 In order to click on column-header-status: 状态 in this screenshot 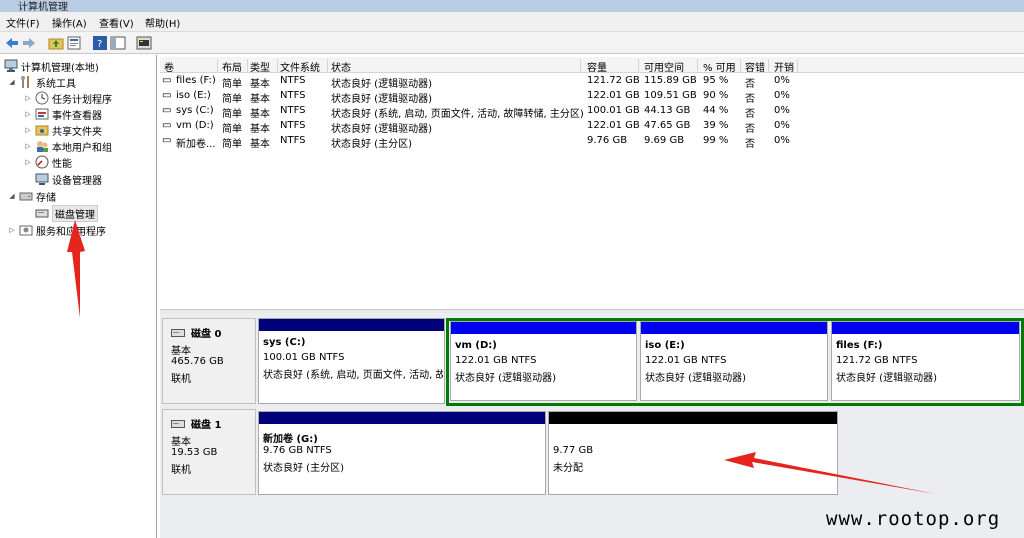, I will do `click(456, 66)`.